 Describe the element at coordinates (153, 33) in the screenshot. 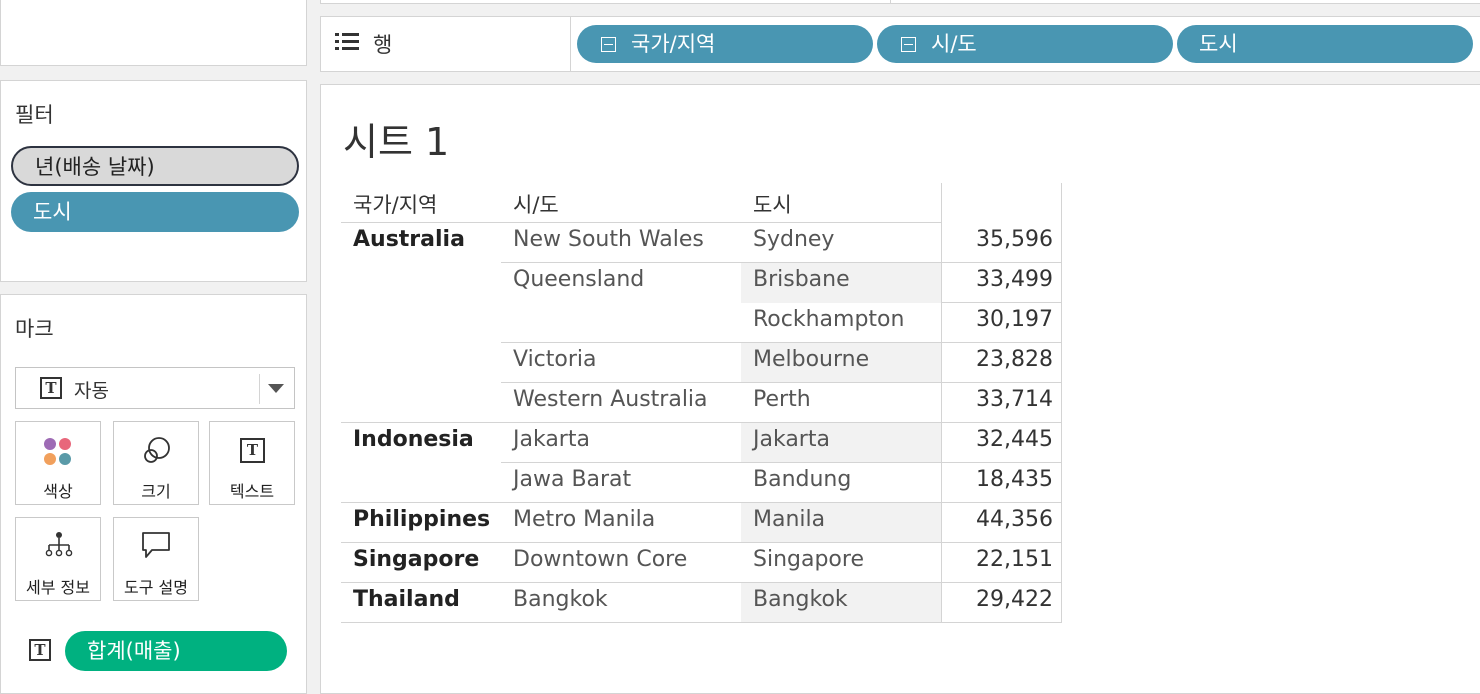

I see `top-left-panel` at that location.